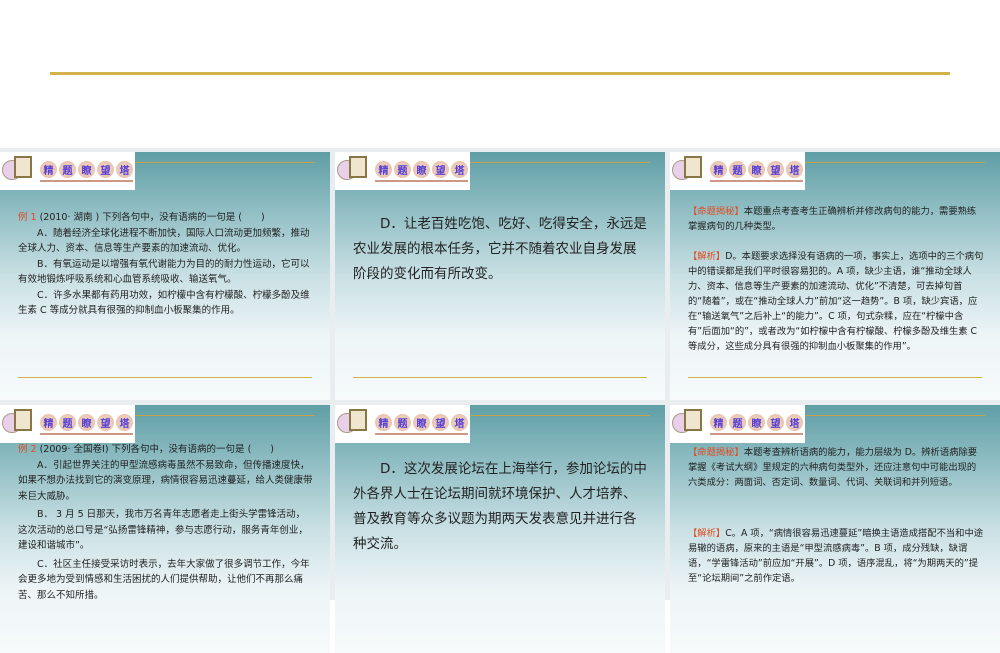 The width and height of the screenshot is (1000, 653). I want to click on example-label: 例 2, so click(27, 449).